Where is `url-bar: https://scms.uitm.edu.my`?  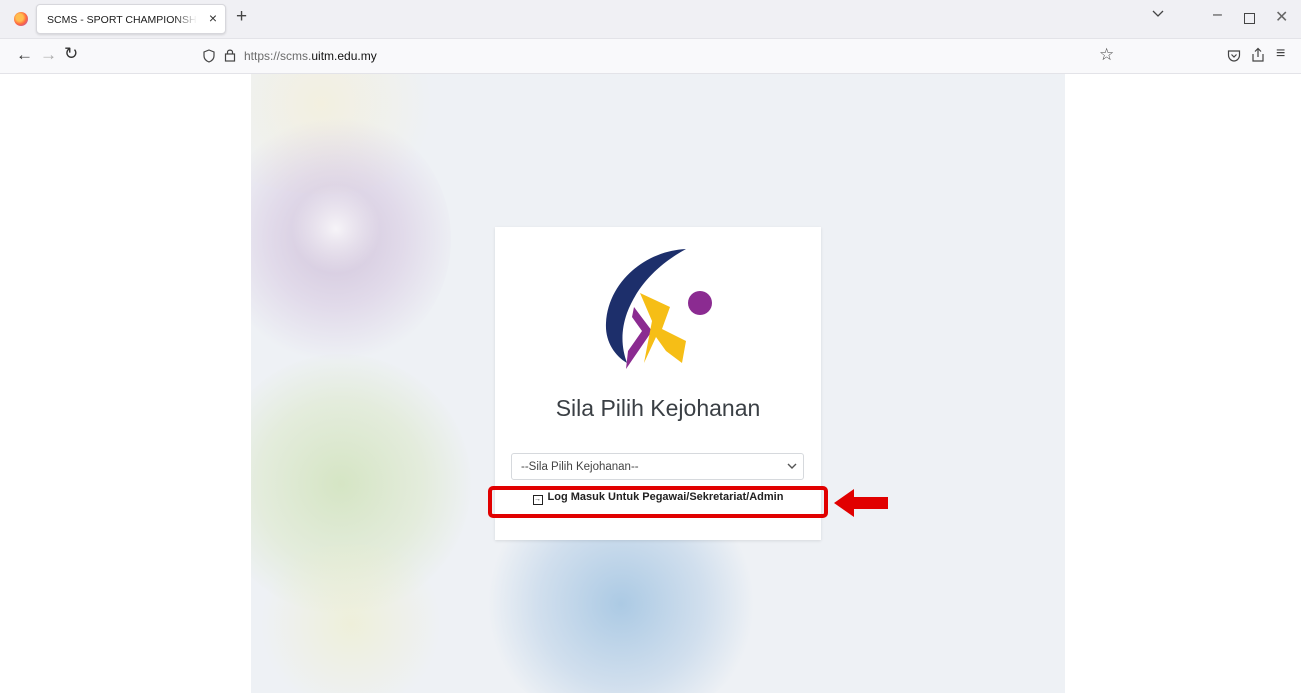 url-bar: https://scms.uitm.edu.my is located at coordinates (310, 56).